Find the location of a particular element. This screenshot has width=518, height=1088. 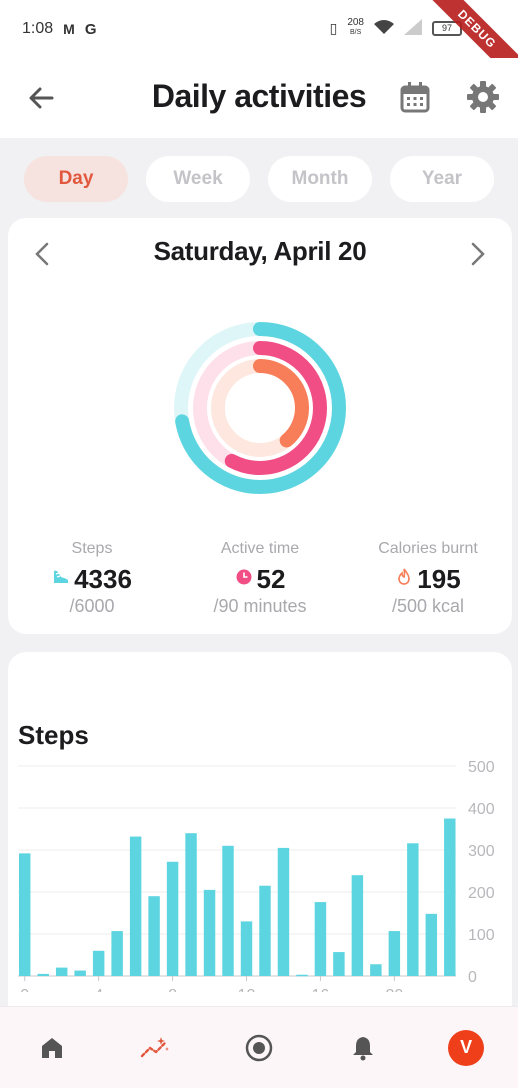

stat-label: Active time is located at coordinates (260, 548).